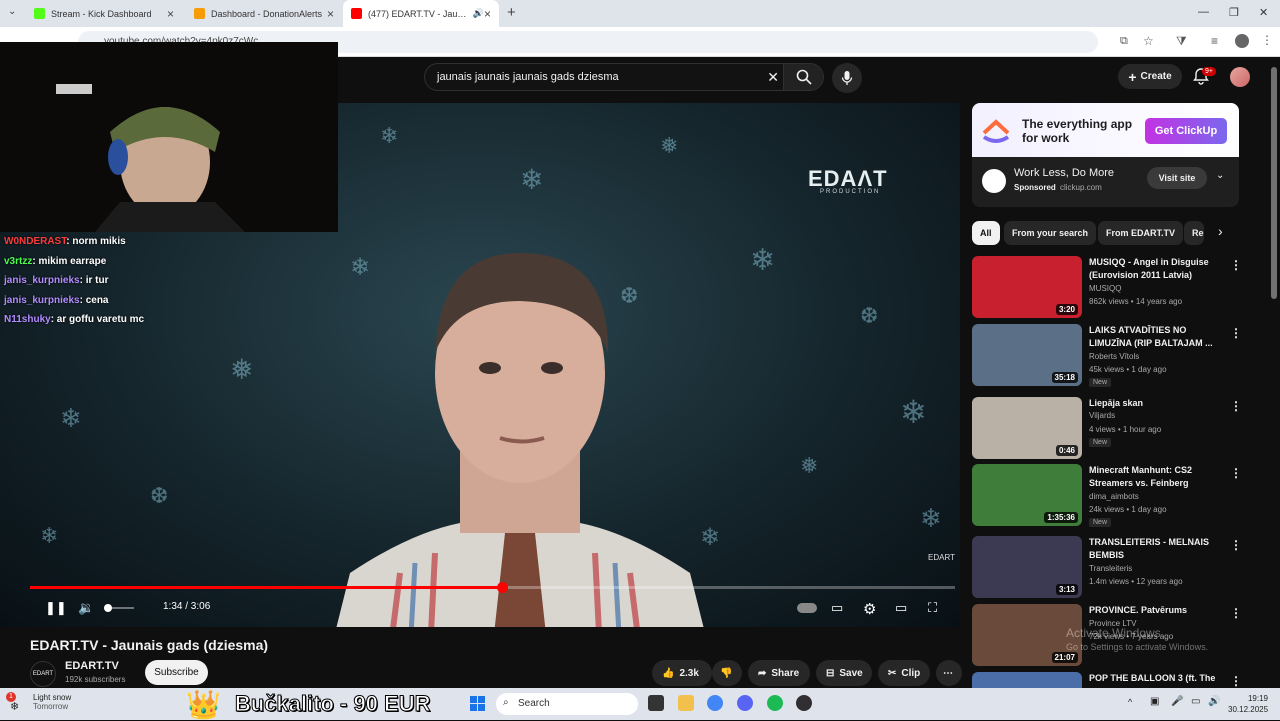 The width and height of the screenshot is (1280, 721). I want to click on clip-button: ✂ Clip, so click(904, 673).